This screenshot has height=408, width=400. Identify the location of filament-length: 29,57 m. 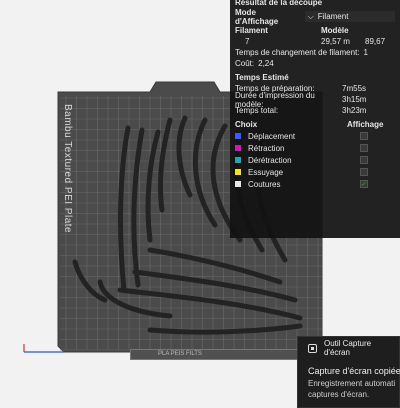
(335, 41).